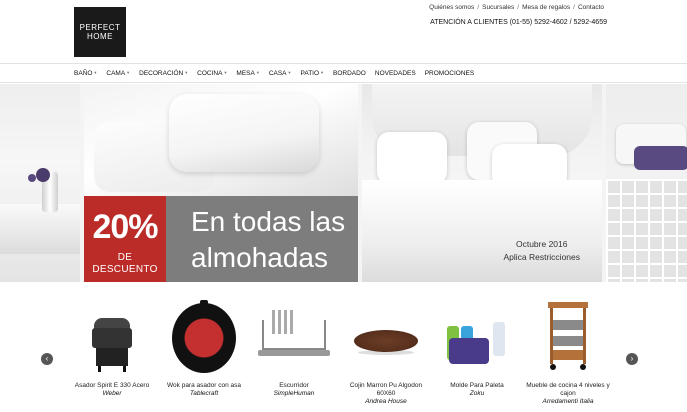 Image resolution: width=687 pixels, height=412 pixels. What do you see at coordinates (118, 73) in the screenshot?
I see `nav-item-cama: CAMA▼` at bounding box center [118, 73].